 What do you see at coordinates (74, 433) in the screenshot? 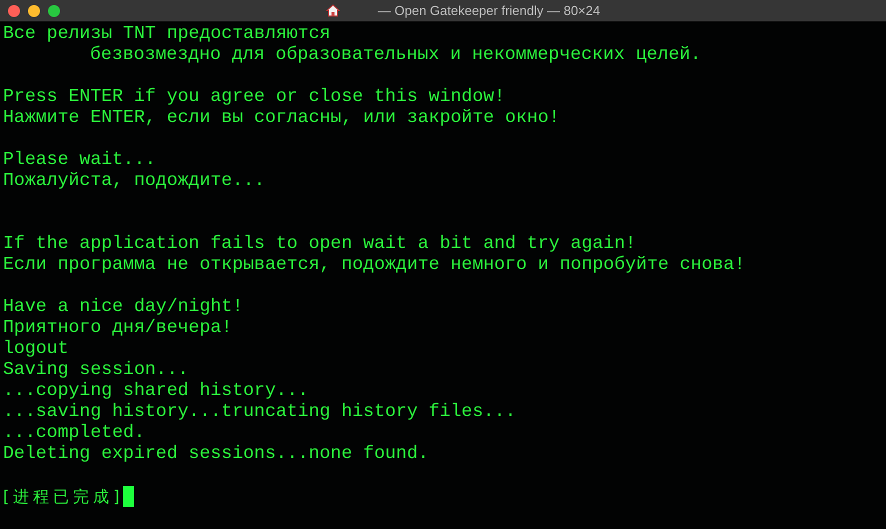
I see `output-line: ...completed.` at bounding box center [74, 433].